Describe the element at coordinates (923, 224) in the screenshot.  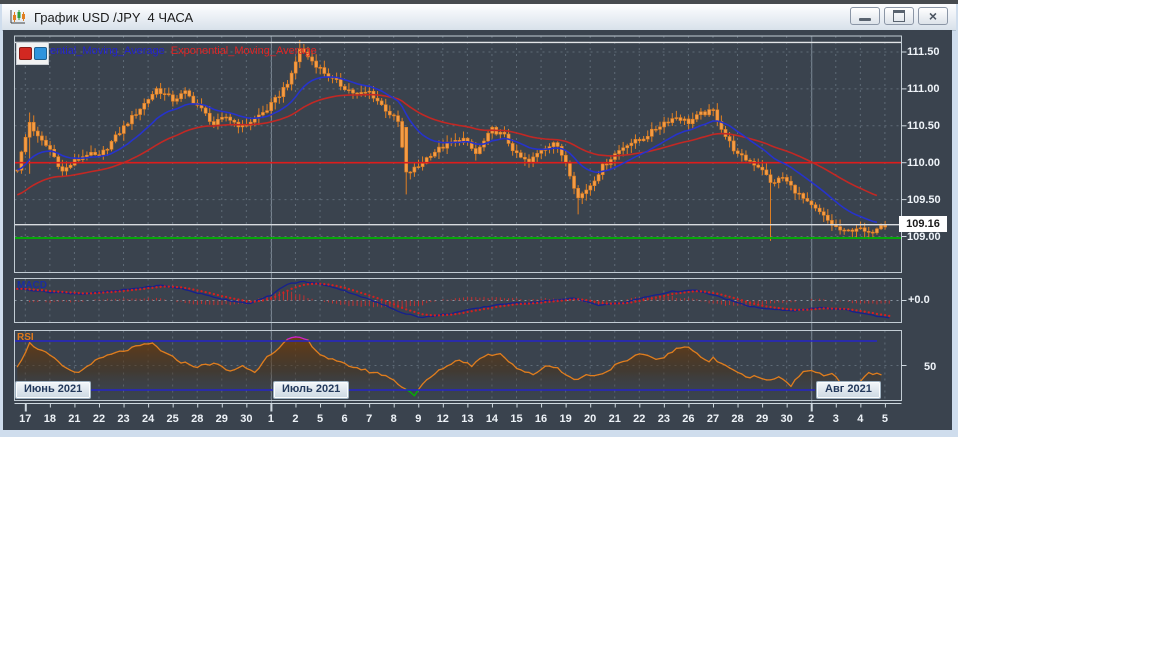
I see `current-price-badge: 109.16` at that location.